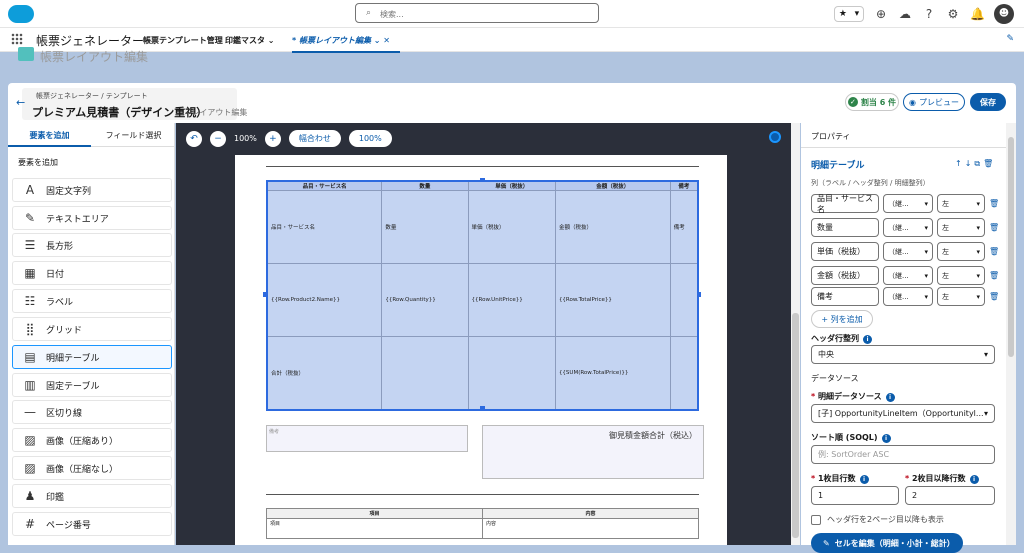 The image size is (1024, 553). Describe the element at coordinates (272, 138) in the screenshot. I see `zoom-in-icon: +` at that location.